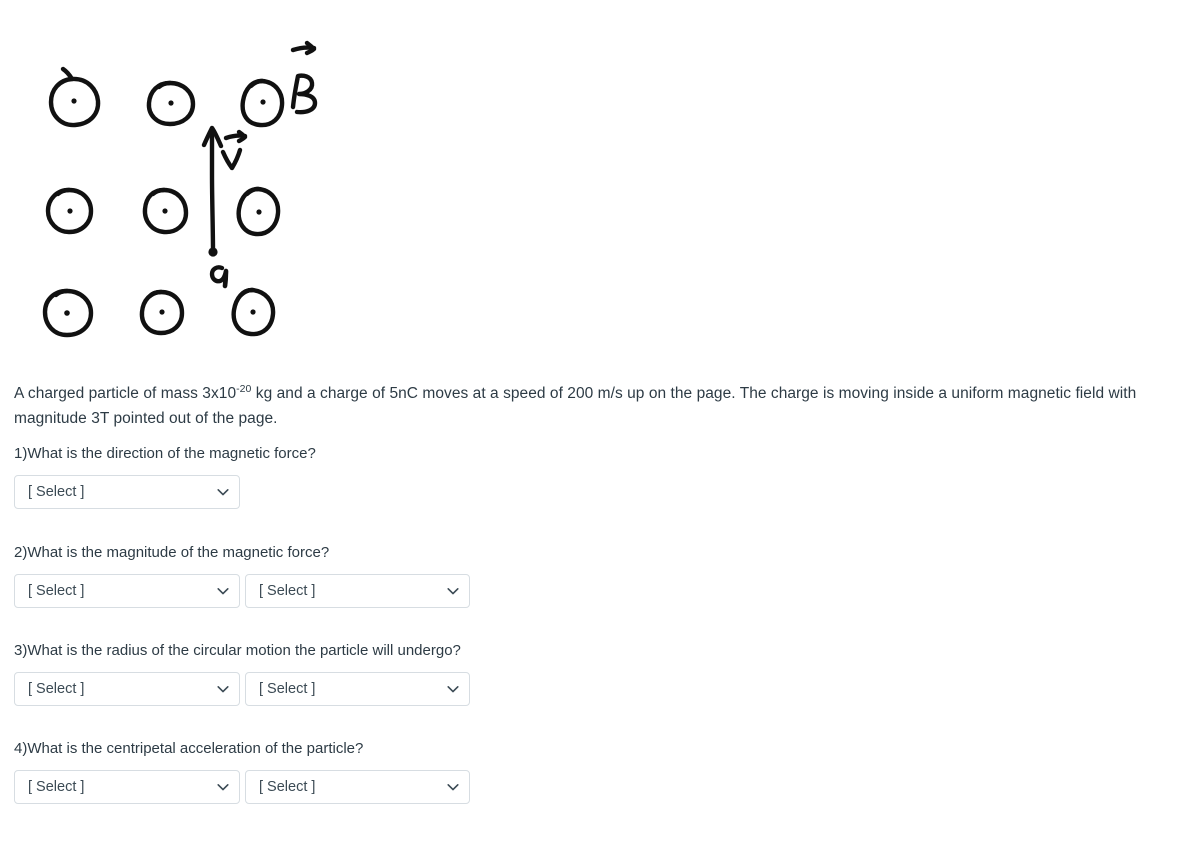  Describe the element at coordinates (212, 189) in the screenshot. I see `velocity-arrow` at that location.